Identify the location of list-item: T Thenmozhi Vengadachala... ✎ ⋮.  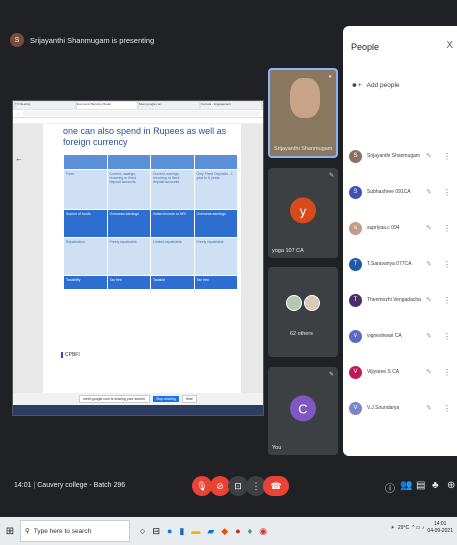
(400, 300).